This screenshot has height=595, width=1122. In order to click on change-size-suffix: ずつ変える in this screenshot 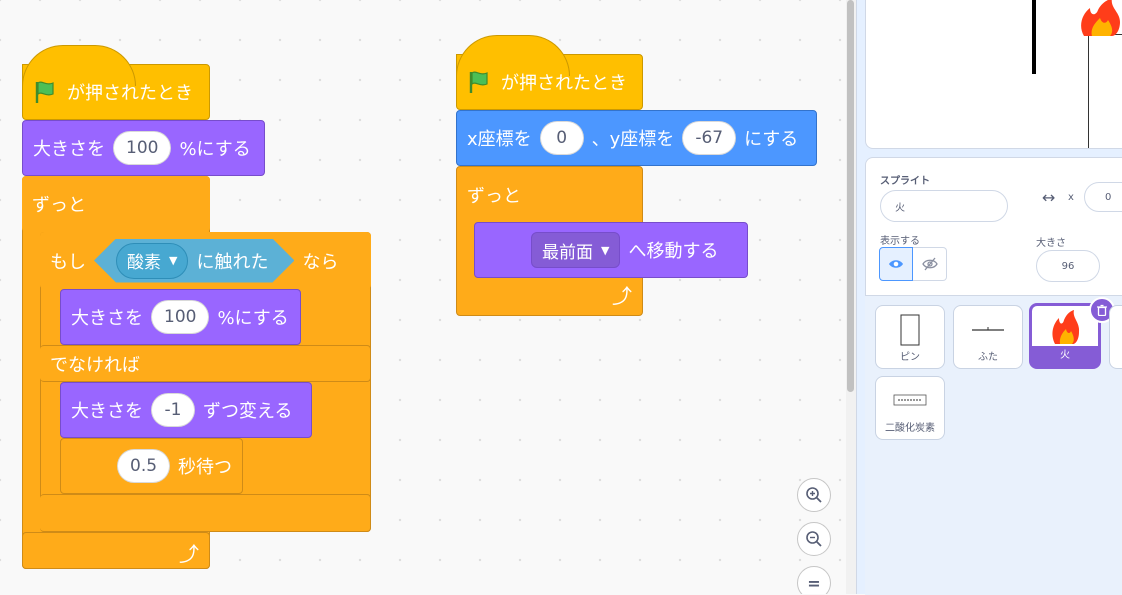, I will do `click(248, 411)`.